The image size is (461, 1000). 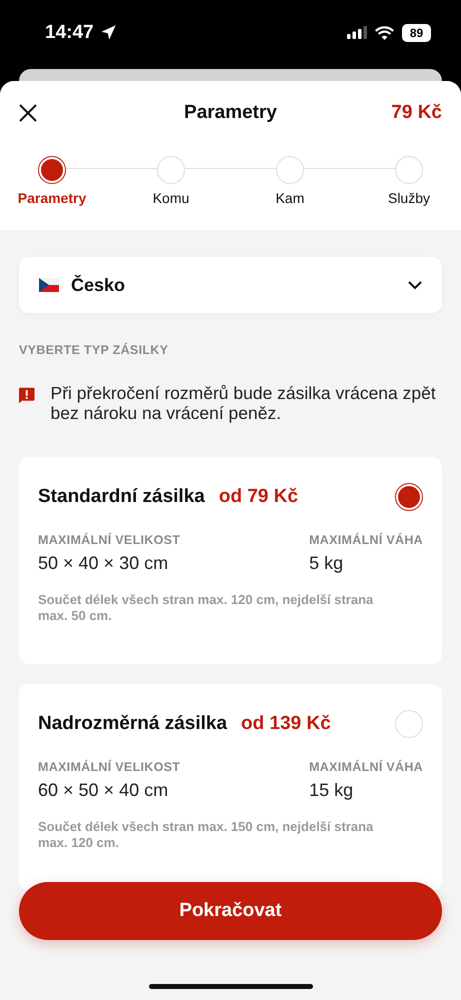 I want to click on size-value: 50 × 40 × 30 cm, so click(x=104, y=563).